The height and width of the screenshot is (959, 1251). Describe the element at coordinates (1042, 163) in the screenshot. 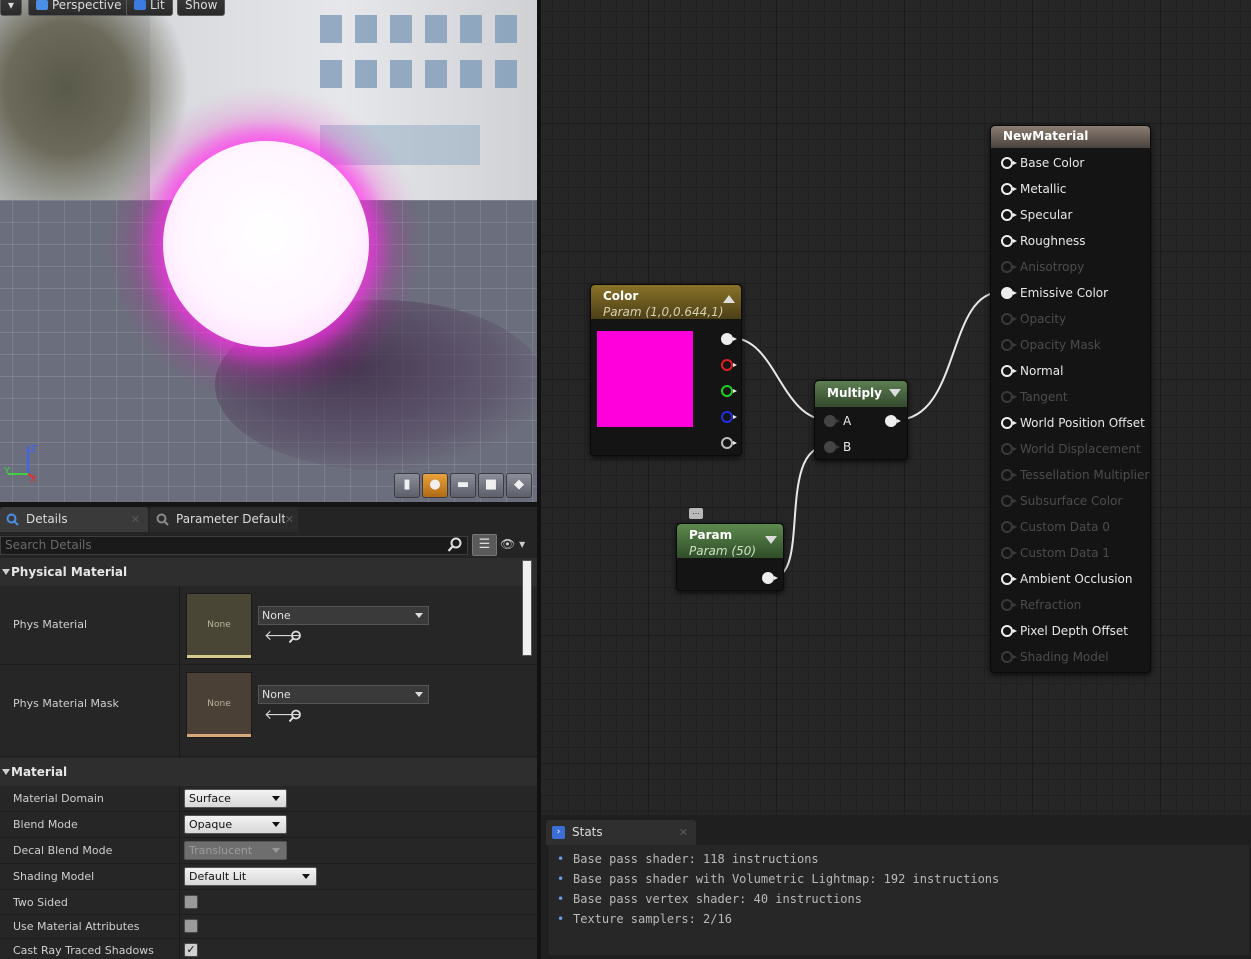

I see `material-input-pin-row: Base Color` at that location.